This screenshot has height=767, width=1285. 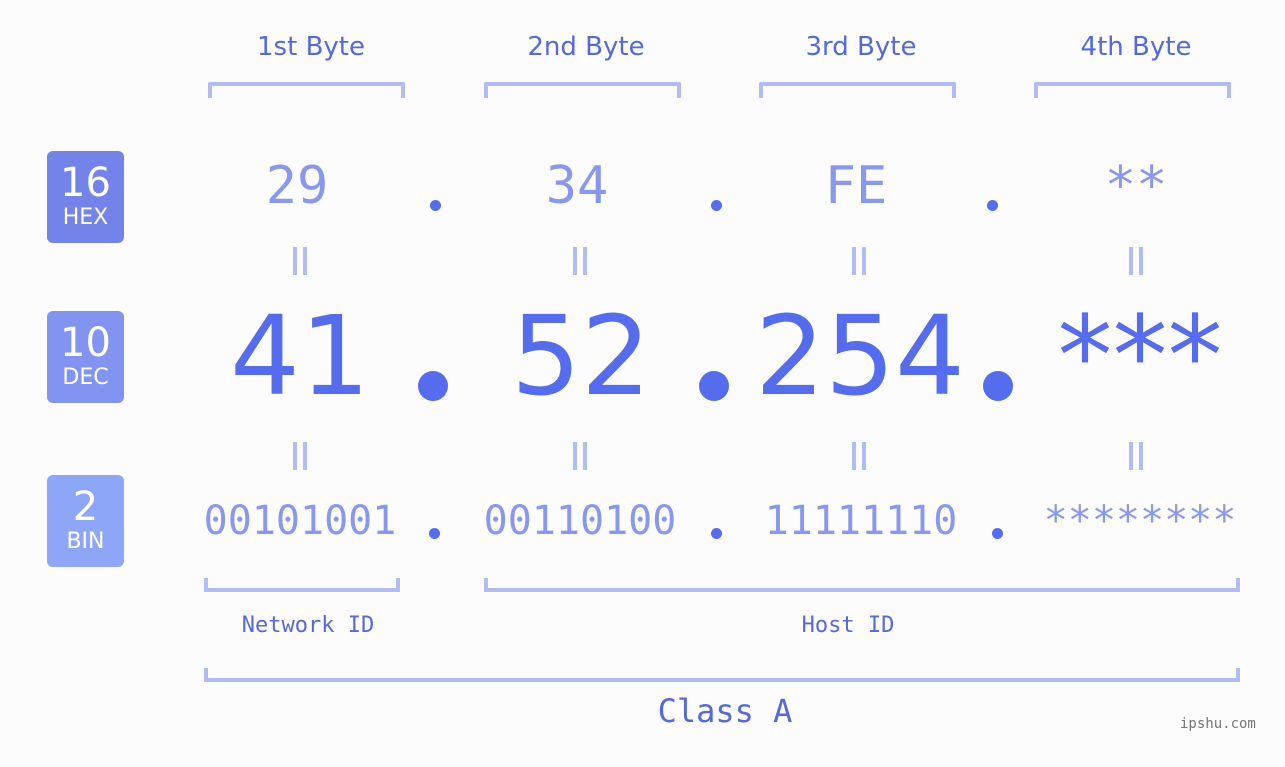 I want to click on dec-base-label: DEC, so click(x=85, y=377).